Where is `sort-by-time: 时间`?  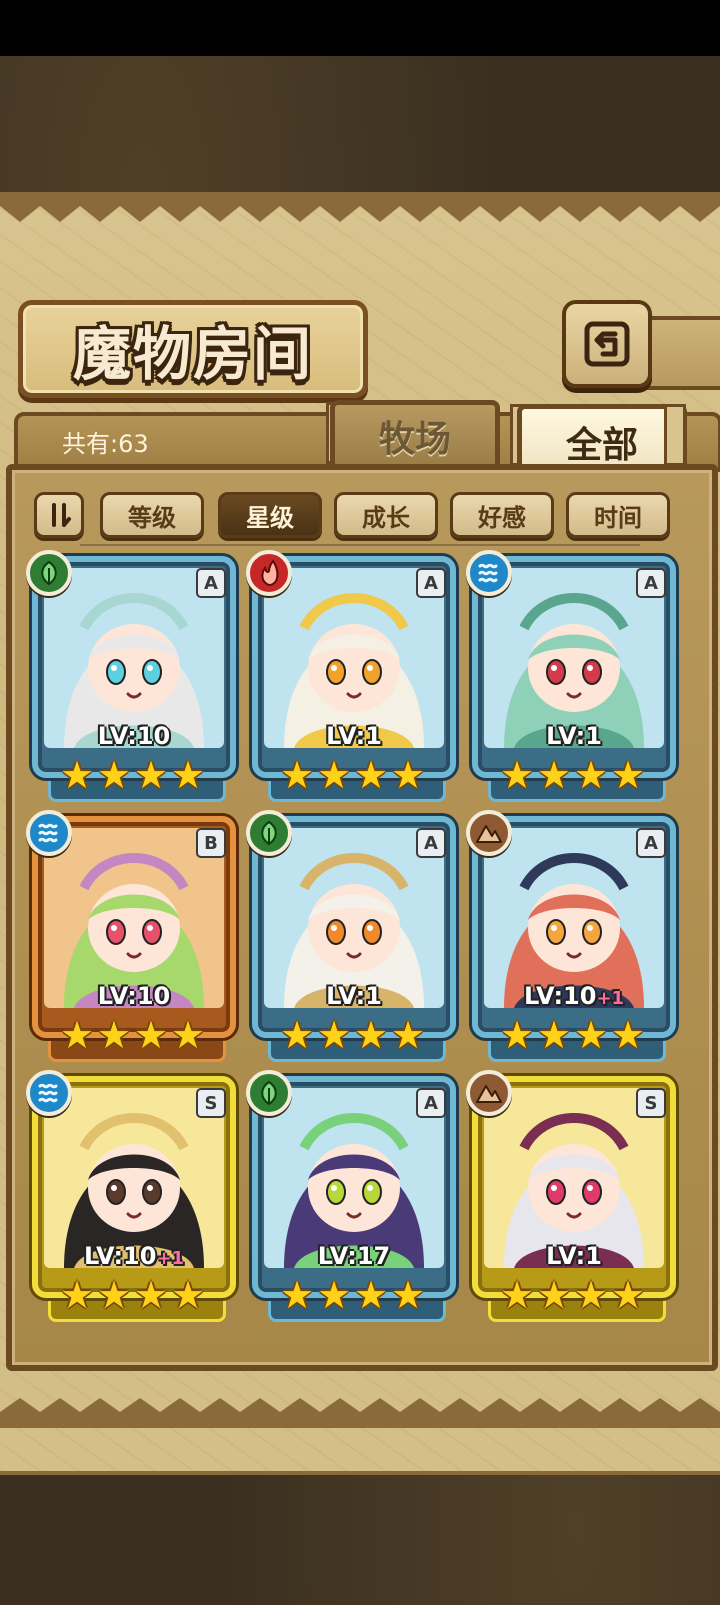
sort-by-time: 时间 is located at coordinates (618, 515).